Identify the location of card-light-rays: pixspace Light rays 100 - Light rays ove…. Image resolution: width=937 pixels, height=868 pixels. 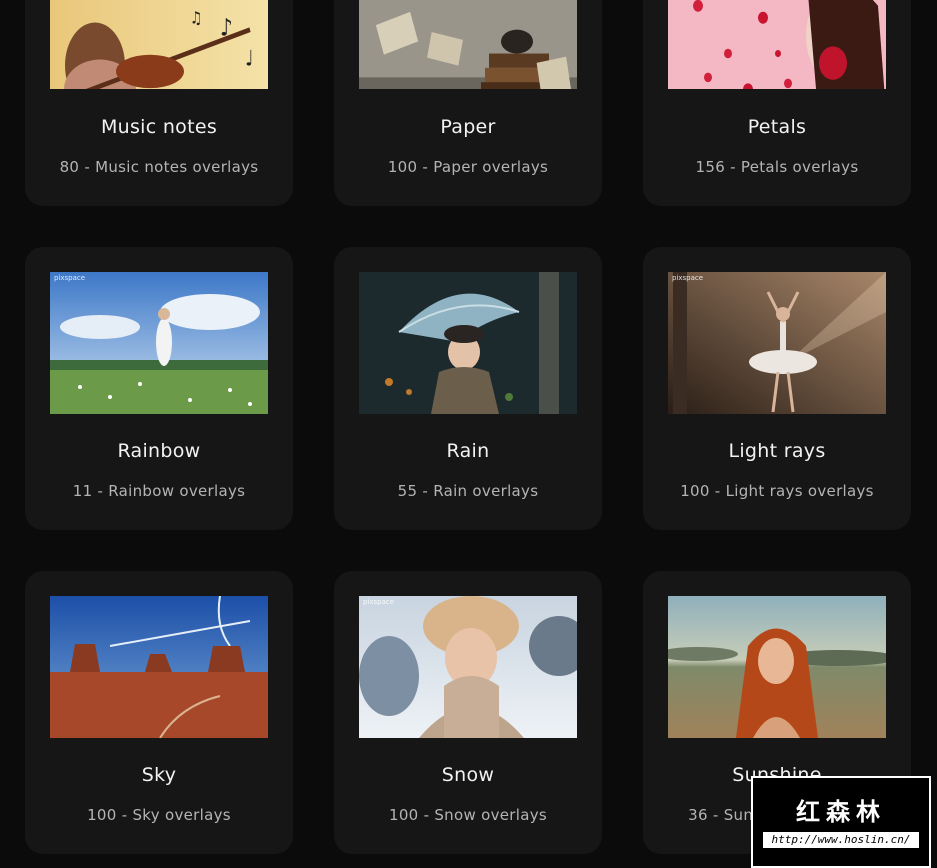
(777, 388).